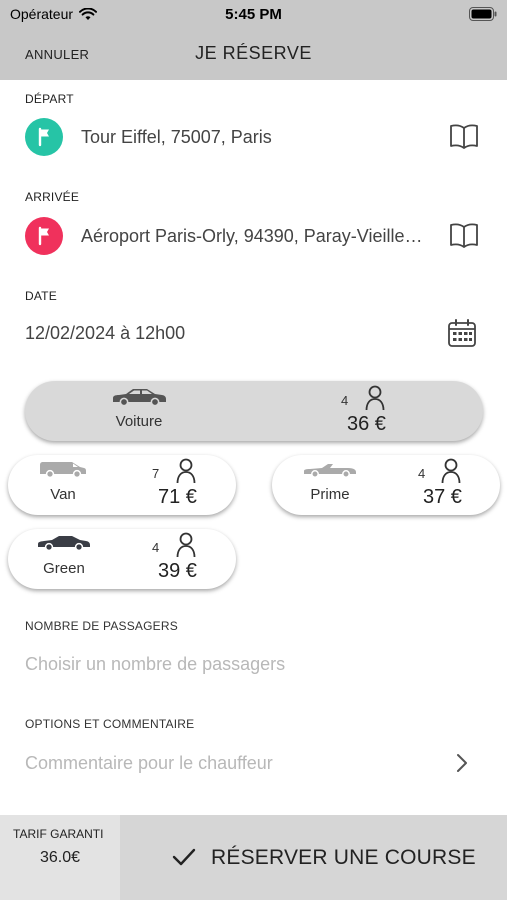  I want to click on sedan-car-icon, so click(139, 398).